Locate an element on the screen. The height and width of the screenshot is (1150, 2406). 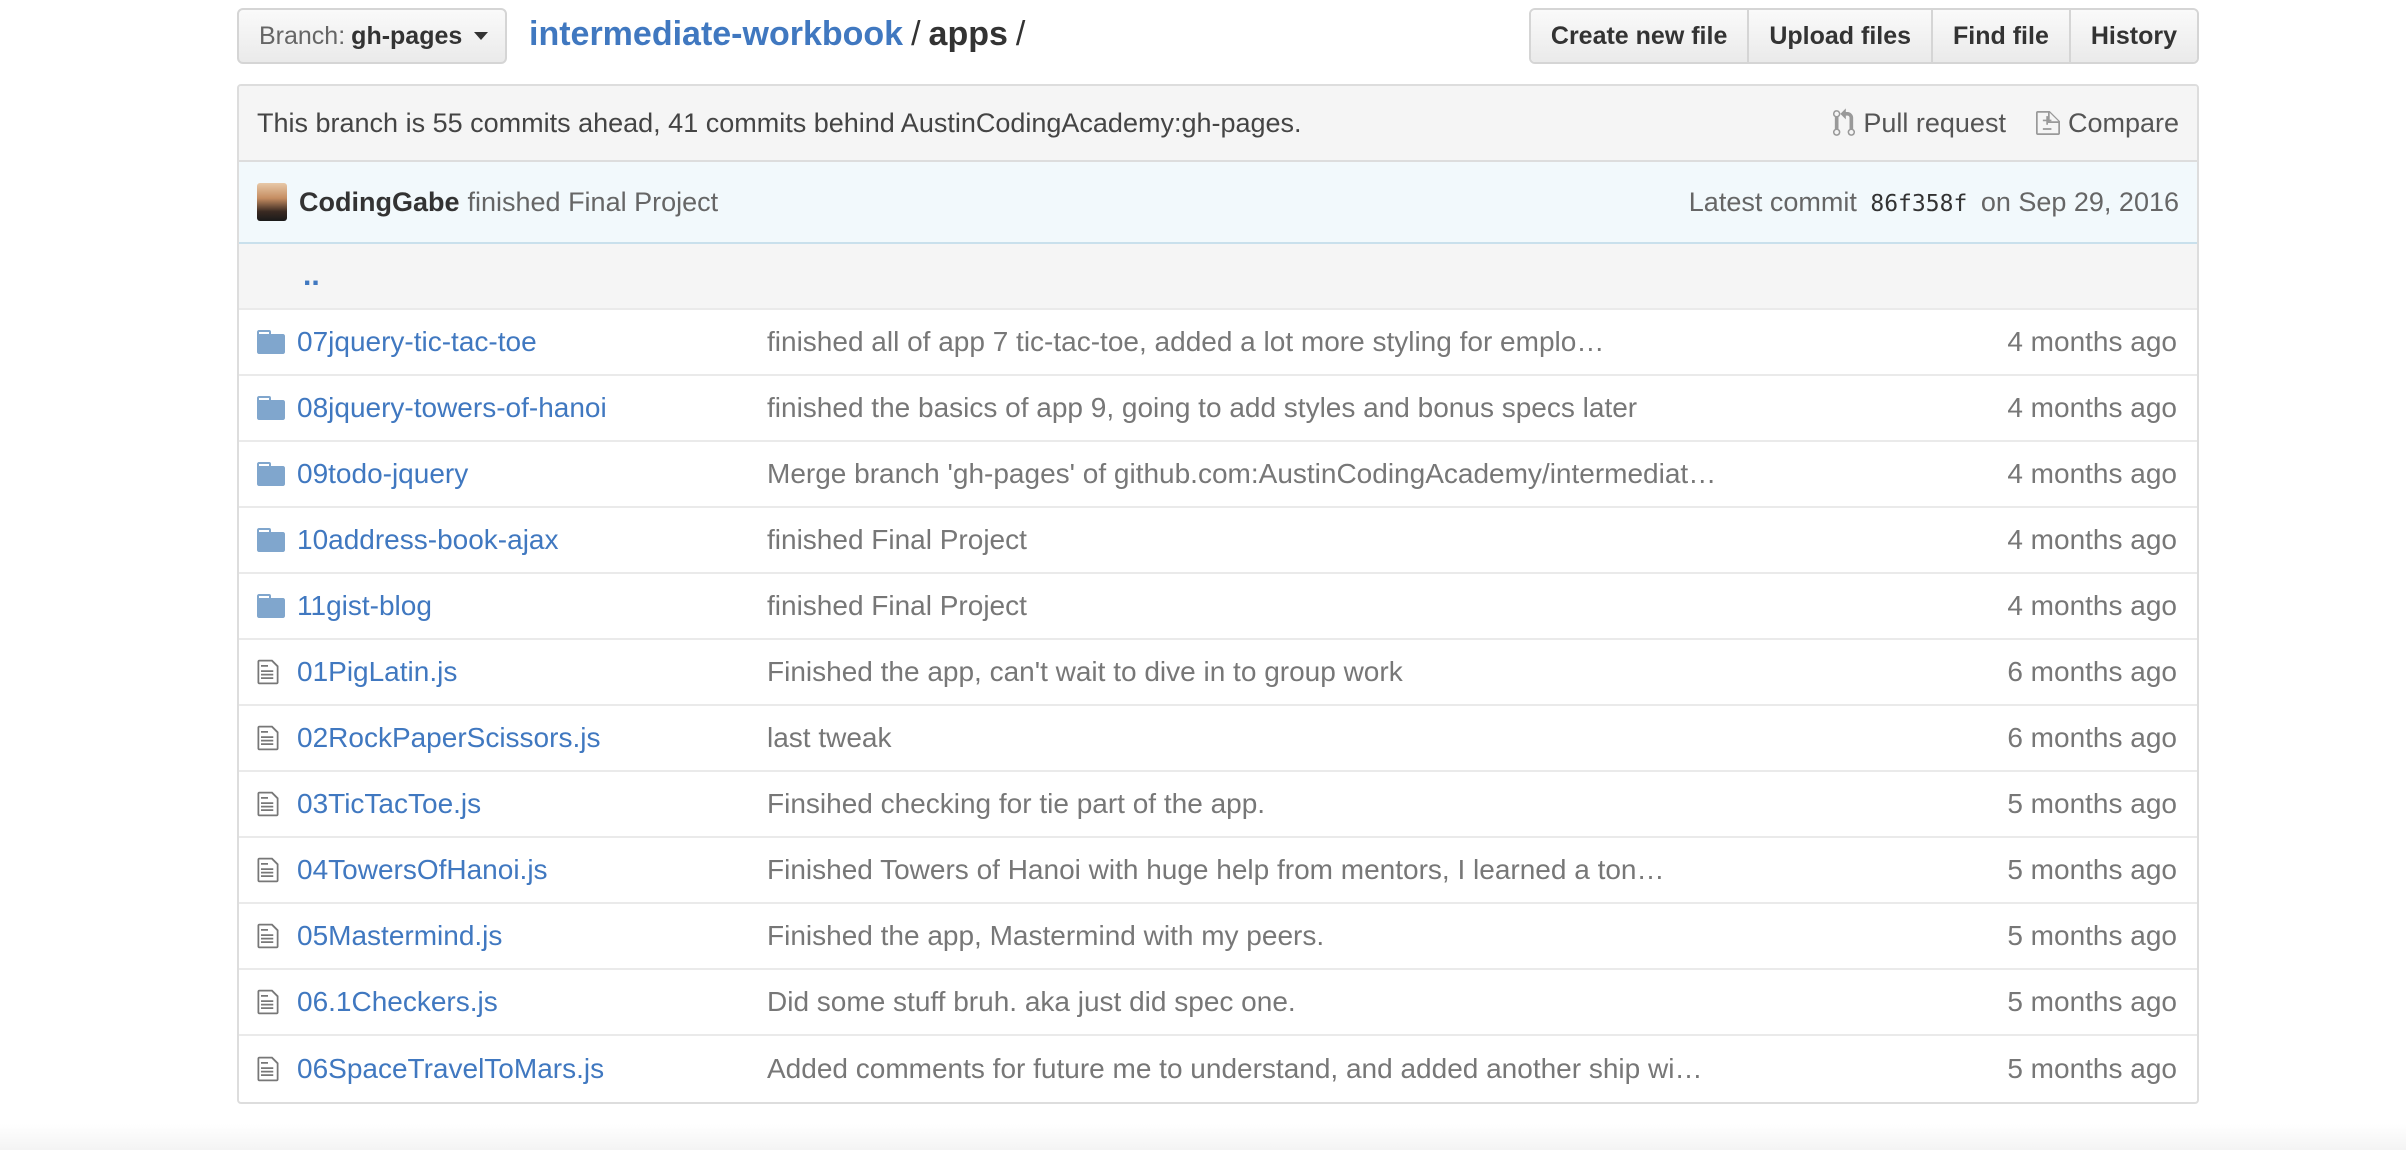
commit-meta: Latest commit 86f358f on Sep 29, 2016 is located at coordinates (1934, 202).